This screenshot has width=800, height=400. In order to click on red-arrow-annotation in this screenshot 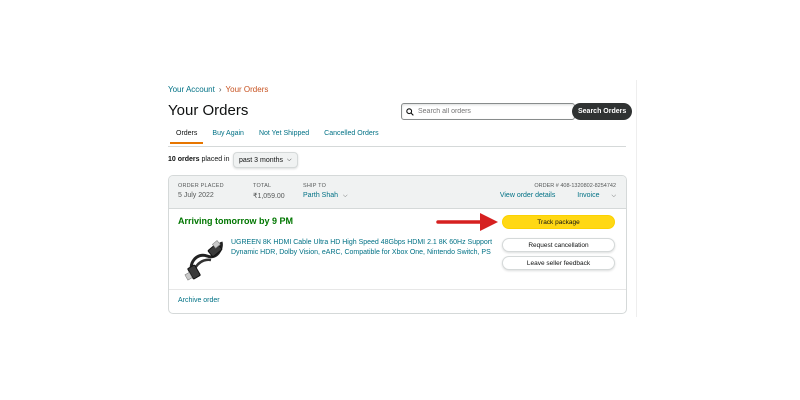, I will do `click(467, 222)`.